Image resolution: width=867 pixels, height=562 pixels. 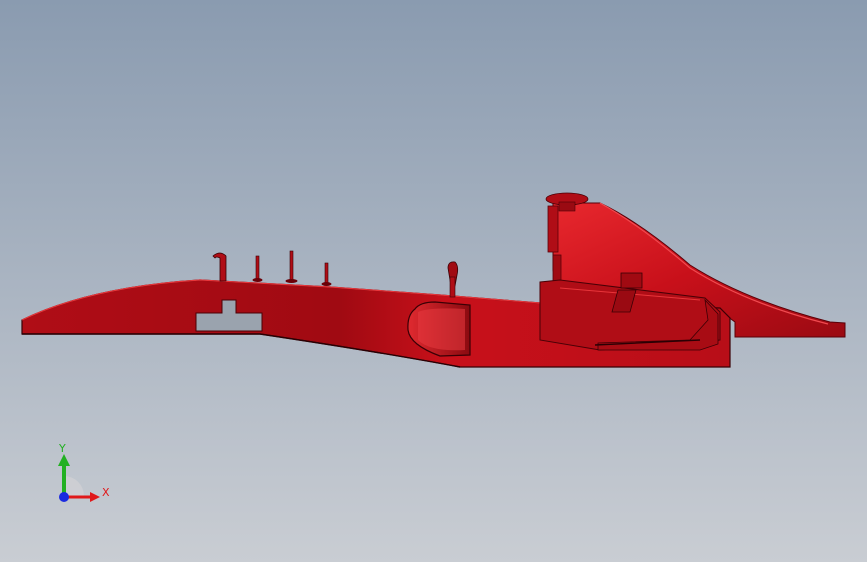 What do you see at coordinates (79, 478) in the screenshot?
I see `axis-triad-graphic` at bounding box center [79, 478].